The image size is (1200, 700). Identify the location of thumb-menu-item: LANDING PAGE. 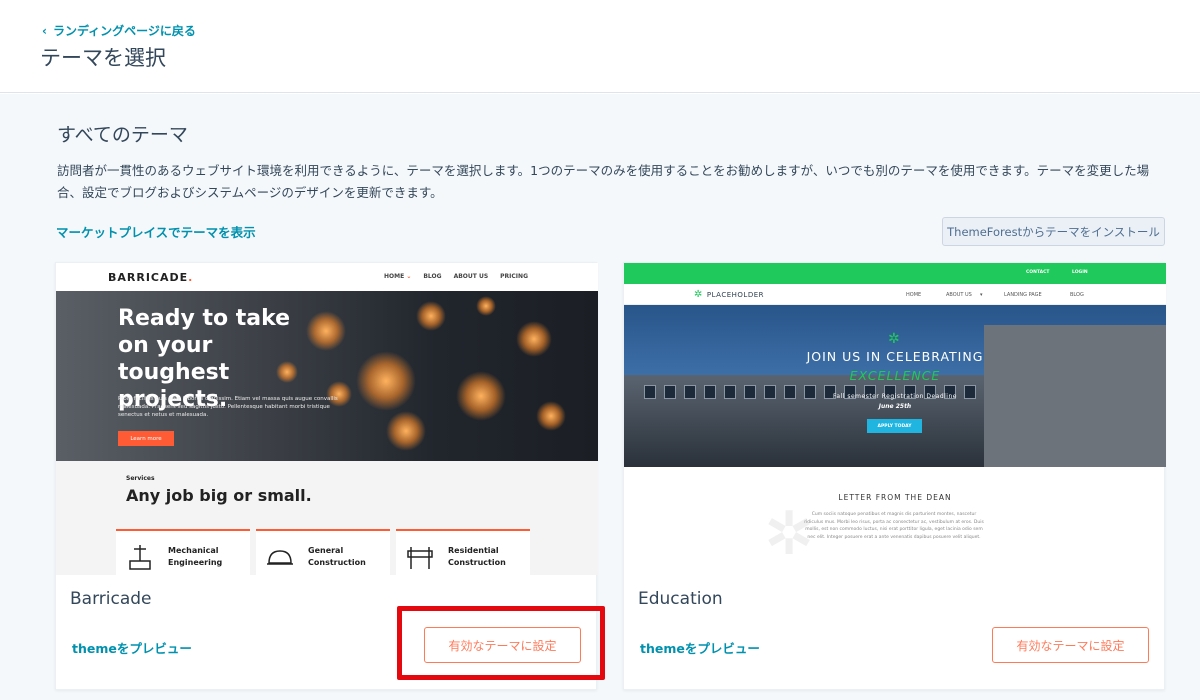
(1023, 295).